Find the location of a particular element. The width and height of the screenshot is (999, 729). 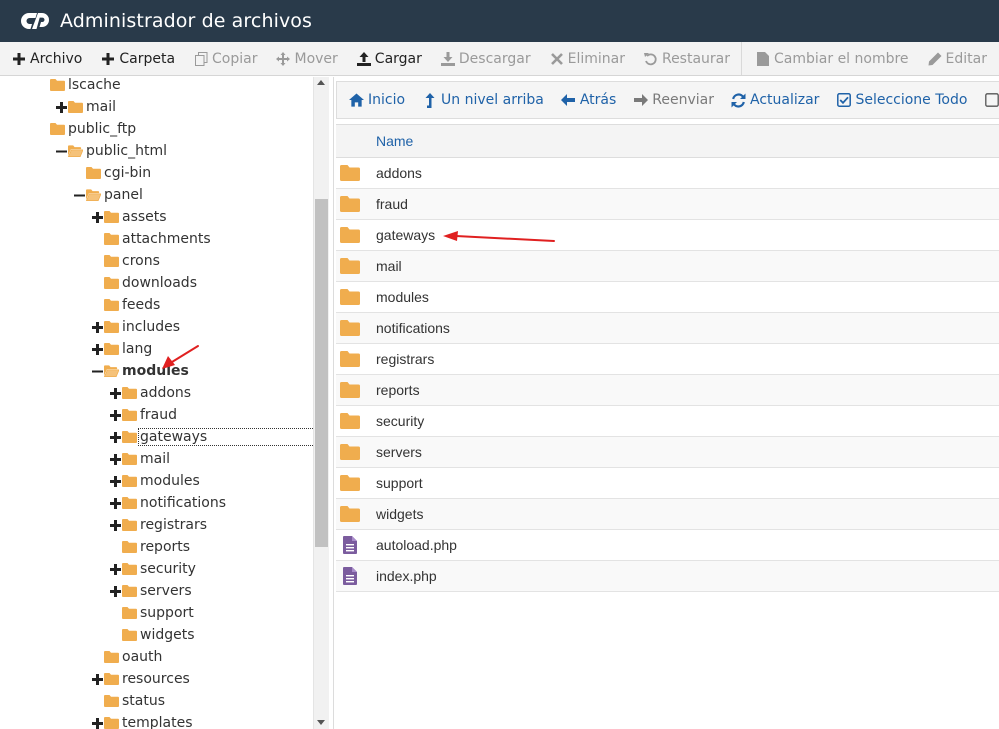

tree-item-templates: templates is located at coordinates (142, 720).